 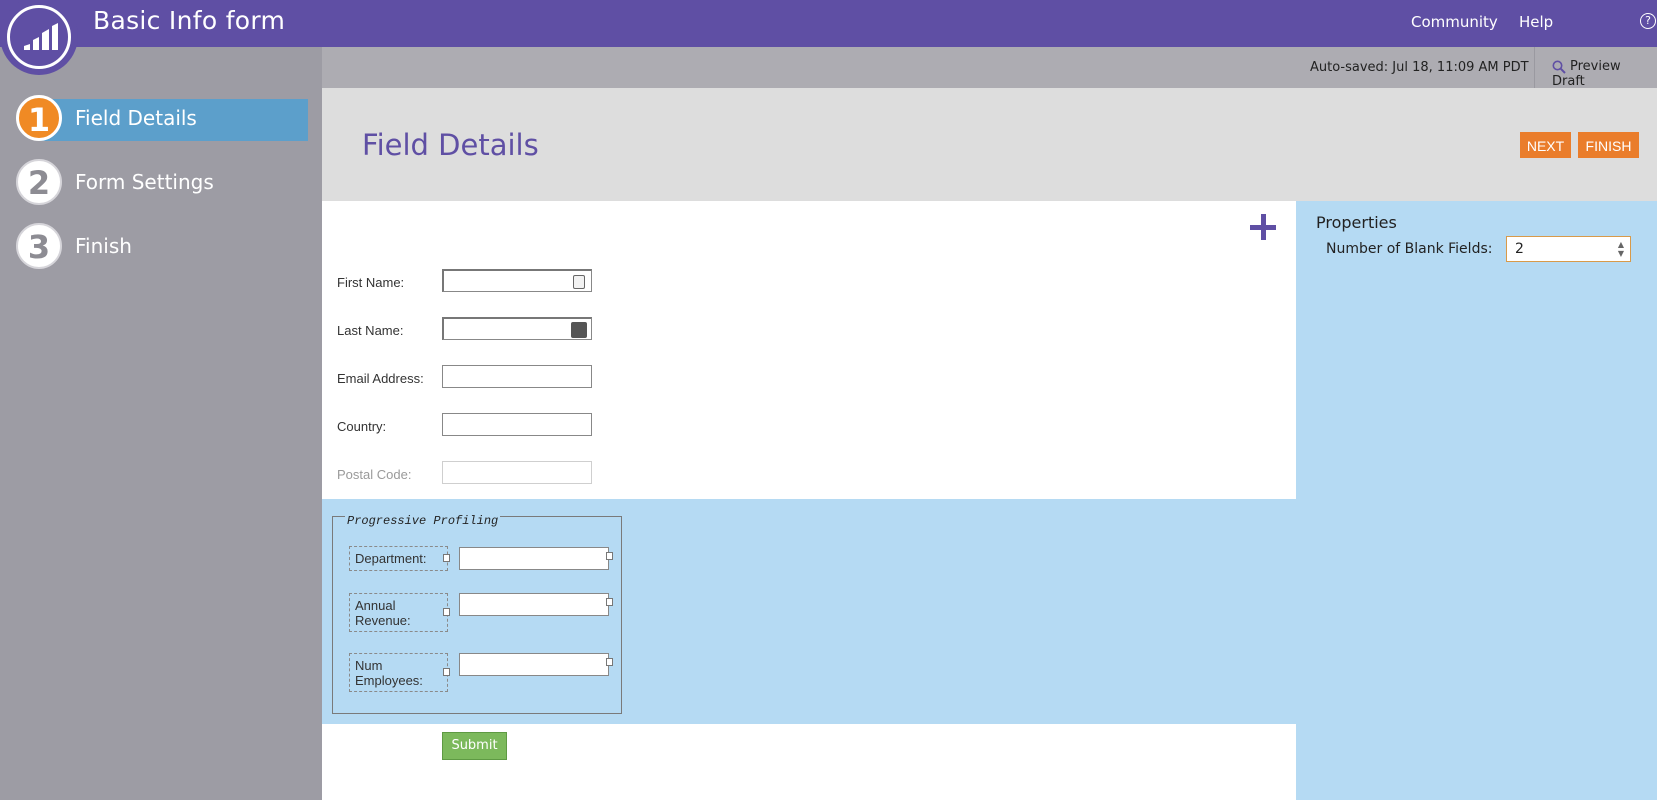 I want to click on step-number: 3, so click(x=39, y=246).